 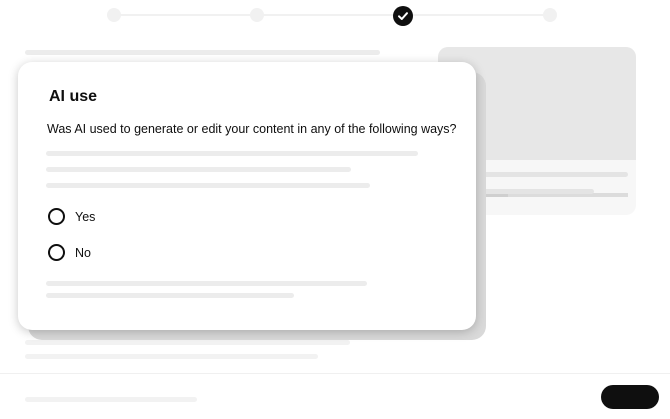 I want to click on checkmark-icon, so click(x=403, y=16).